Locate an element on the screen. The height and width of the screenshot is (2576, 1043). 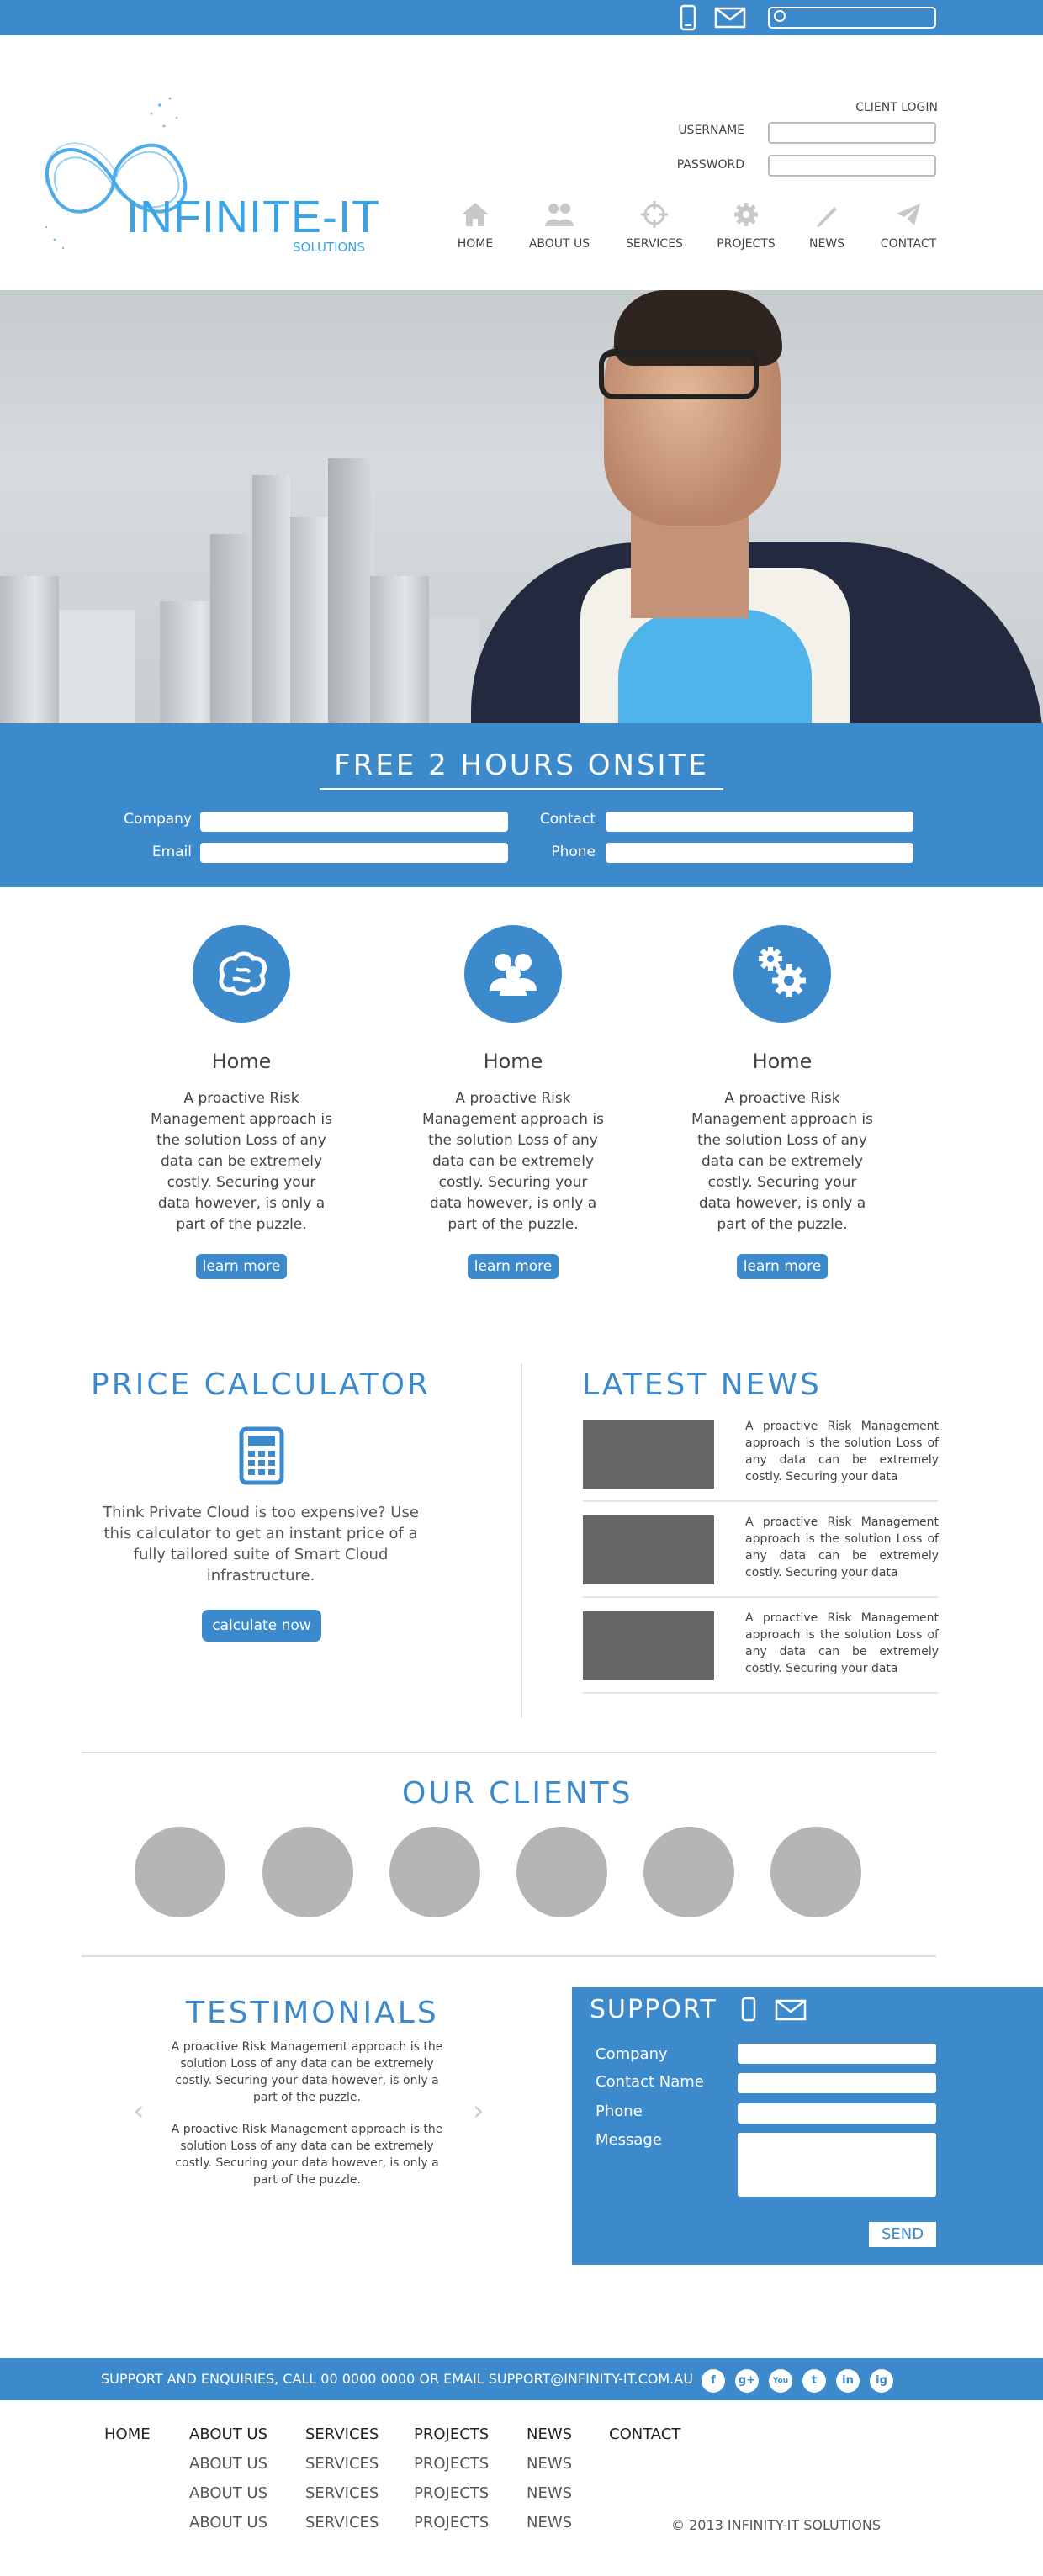
linkedin-icon: in is located at coordinates (848, 2381).